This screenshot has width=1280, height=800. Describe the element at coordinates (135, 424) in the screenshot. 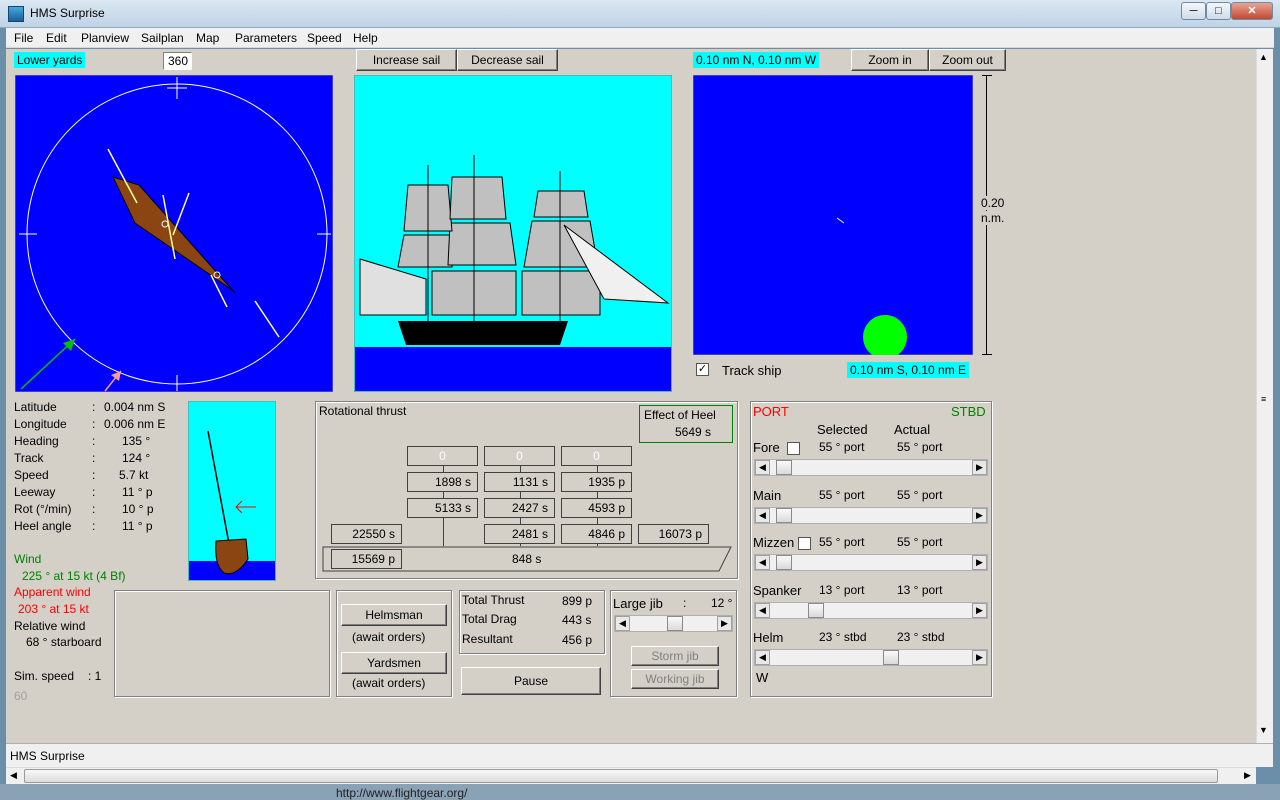

I see `nav-value: 0.006 nm E` at that location.